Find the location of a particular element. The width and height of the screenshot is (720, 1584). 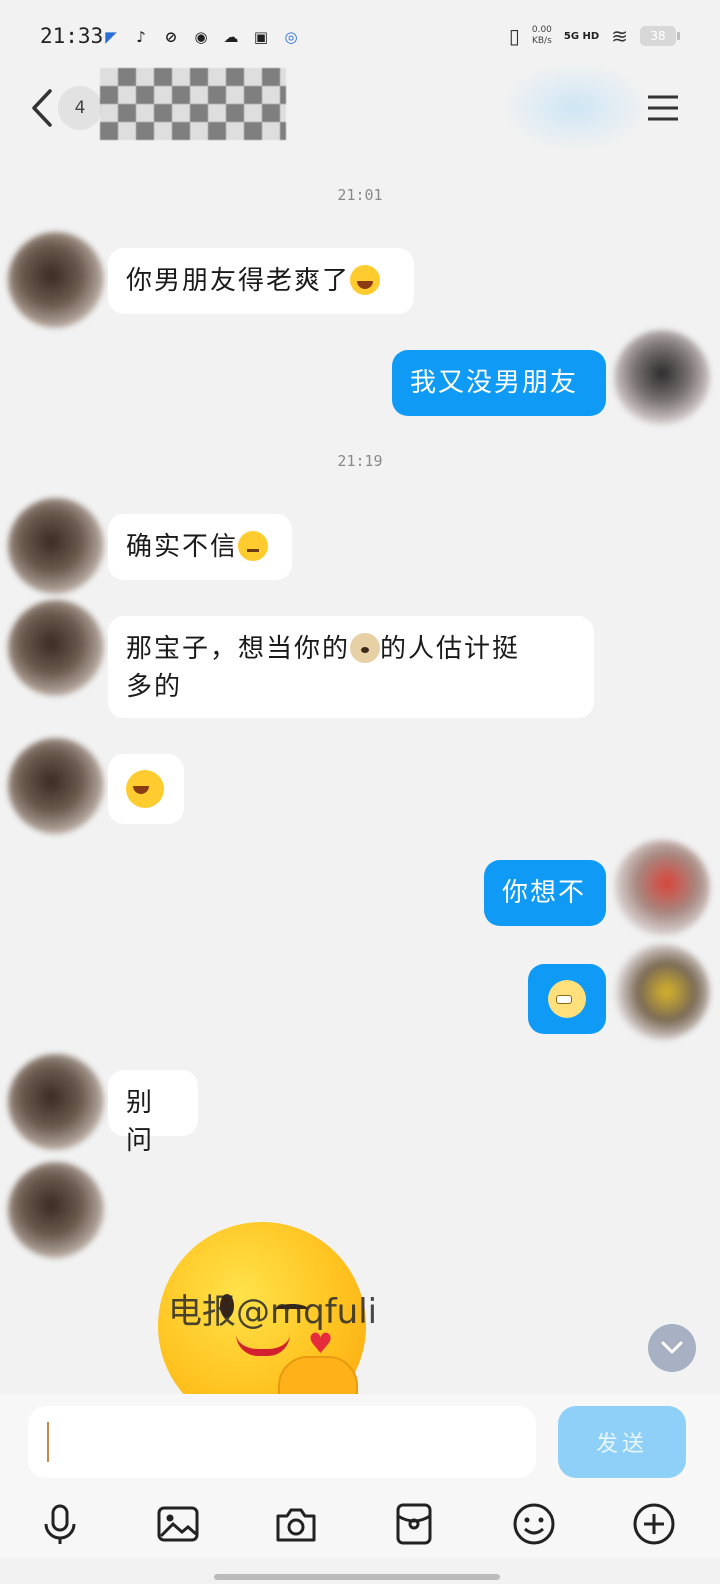

message-text: 别问 is located at coordinates (140, 1122).